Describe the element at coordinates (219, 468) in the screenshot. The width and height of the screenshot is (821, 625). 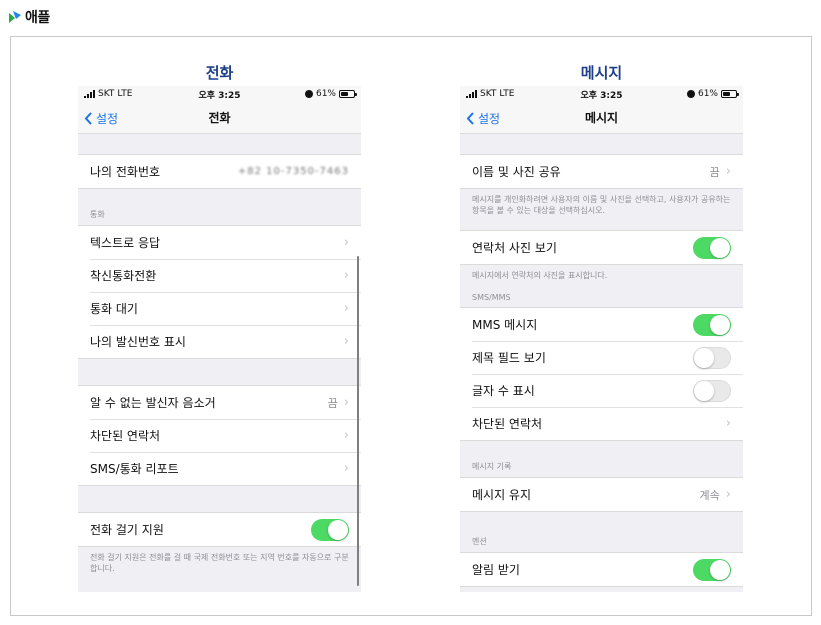
I see `row-sms-call-report: SMS/통화 리포트 ›` at that location.